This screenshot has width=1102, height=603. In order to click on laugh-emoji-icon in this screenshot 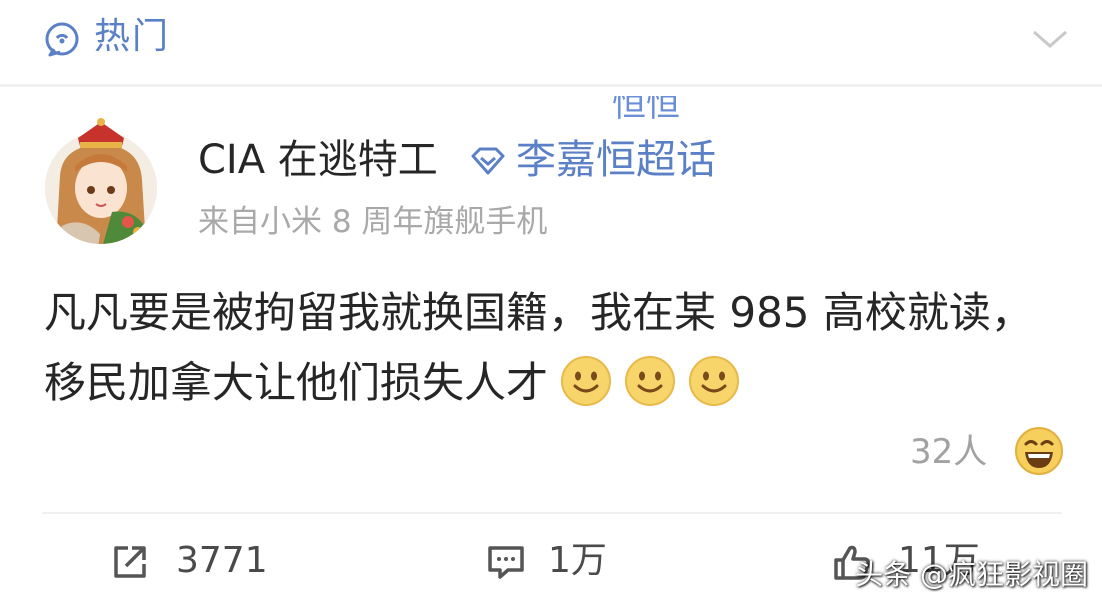, I will do `click(1039, 451)`.